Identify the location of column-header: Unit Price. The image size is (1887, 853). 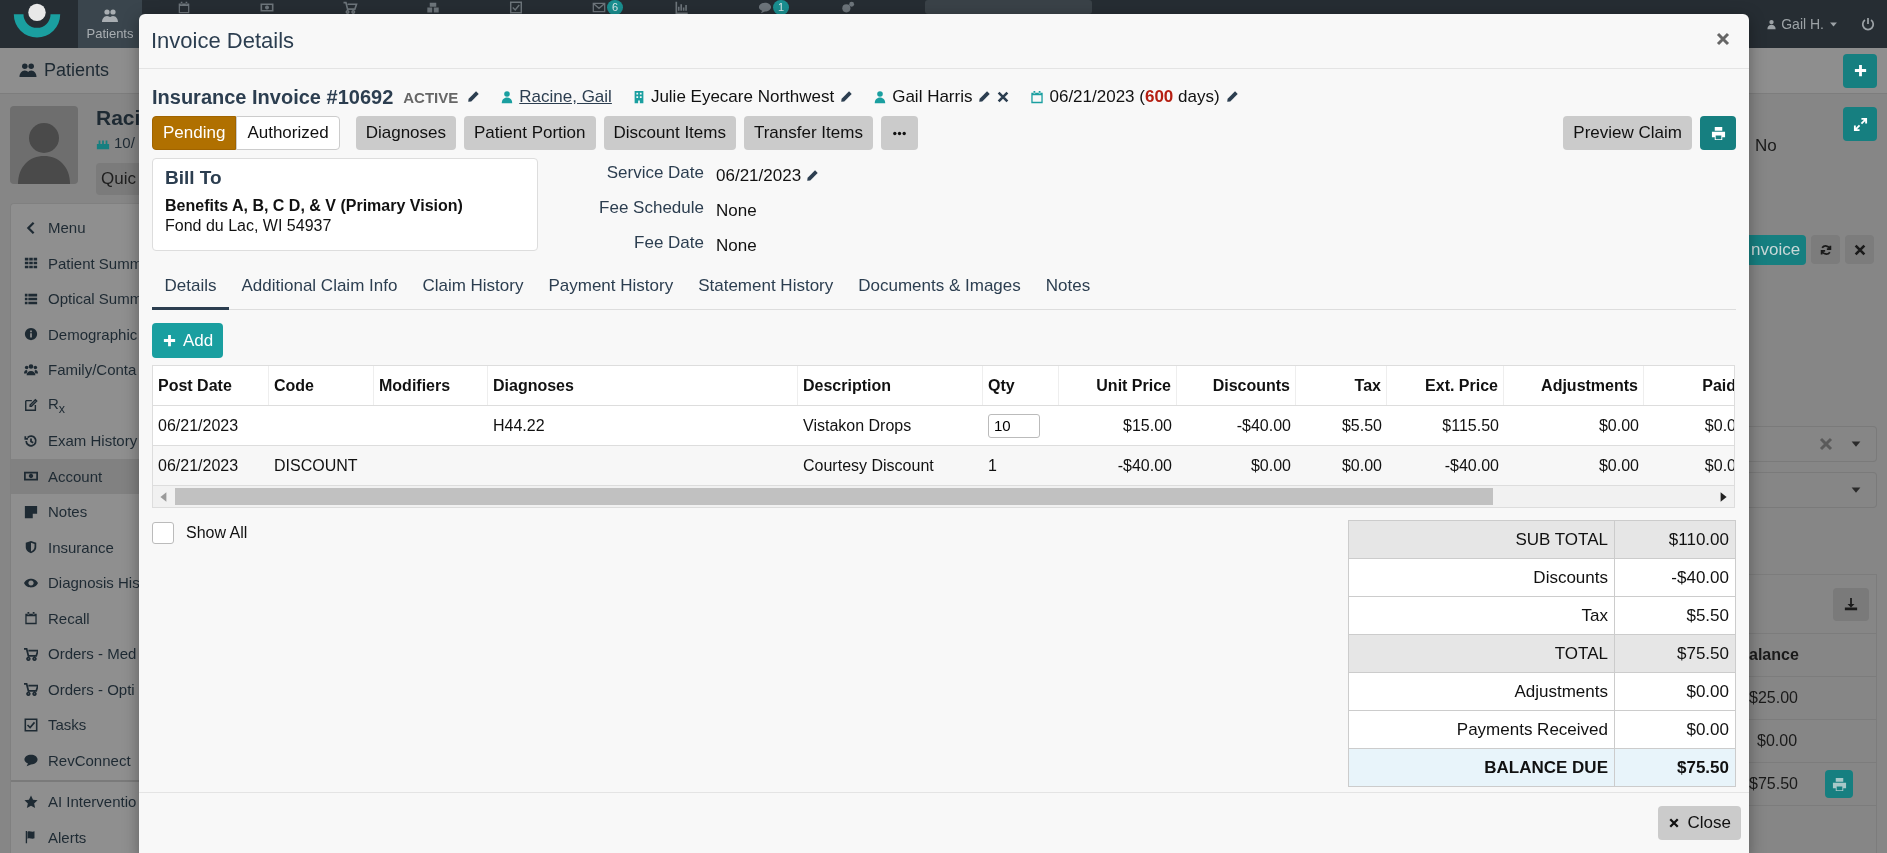
(1118, 385).